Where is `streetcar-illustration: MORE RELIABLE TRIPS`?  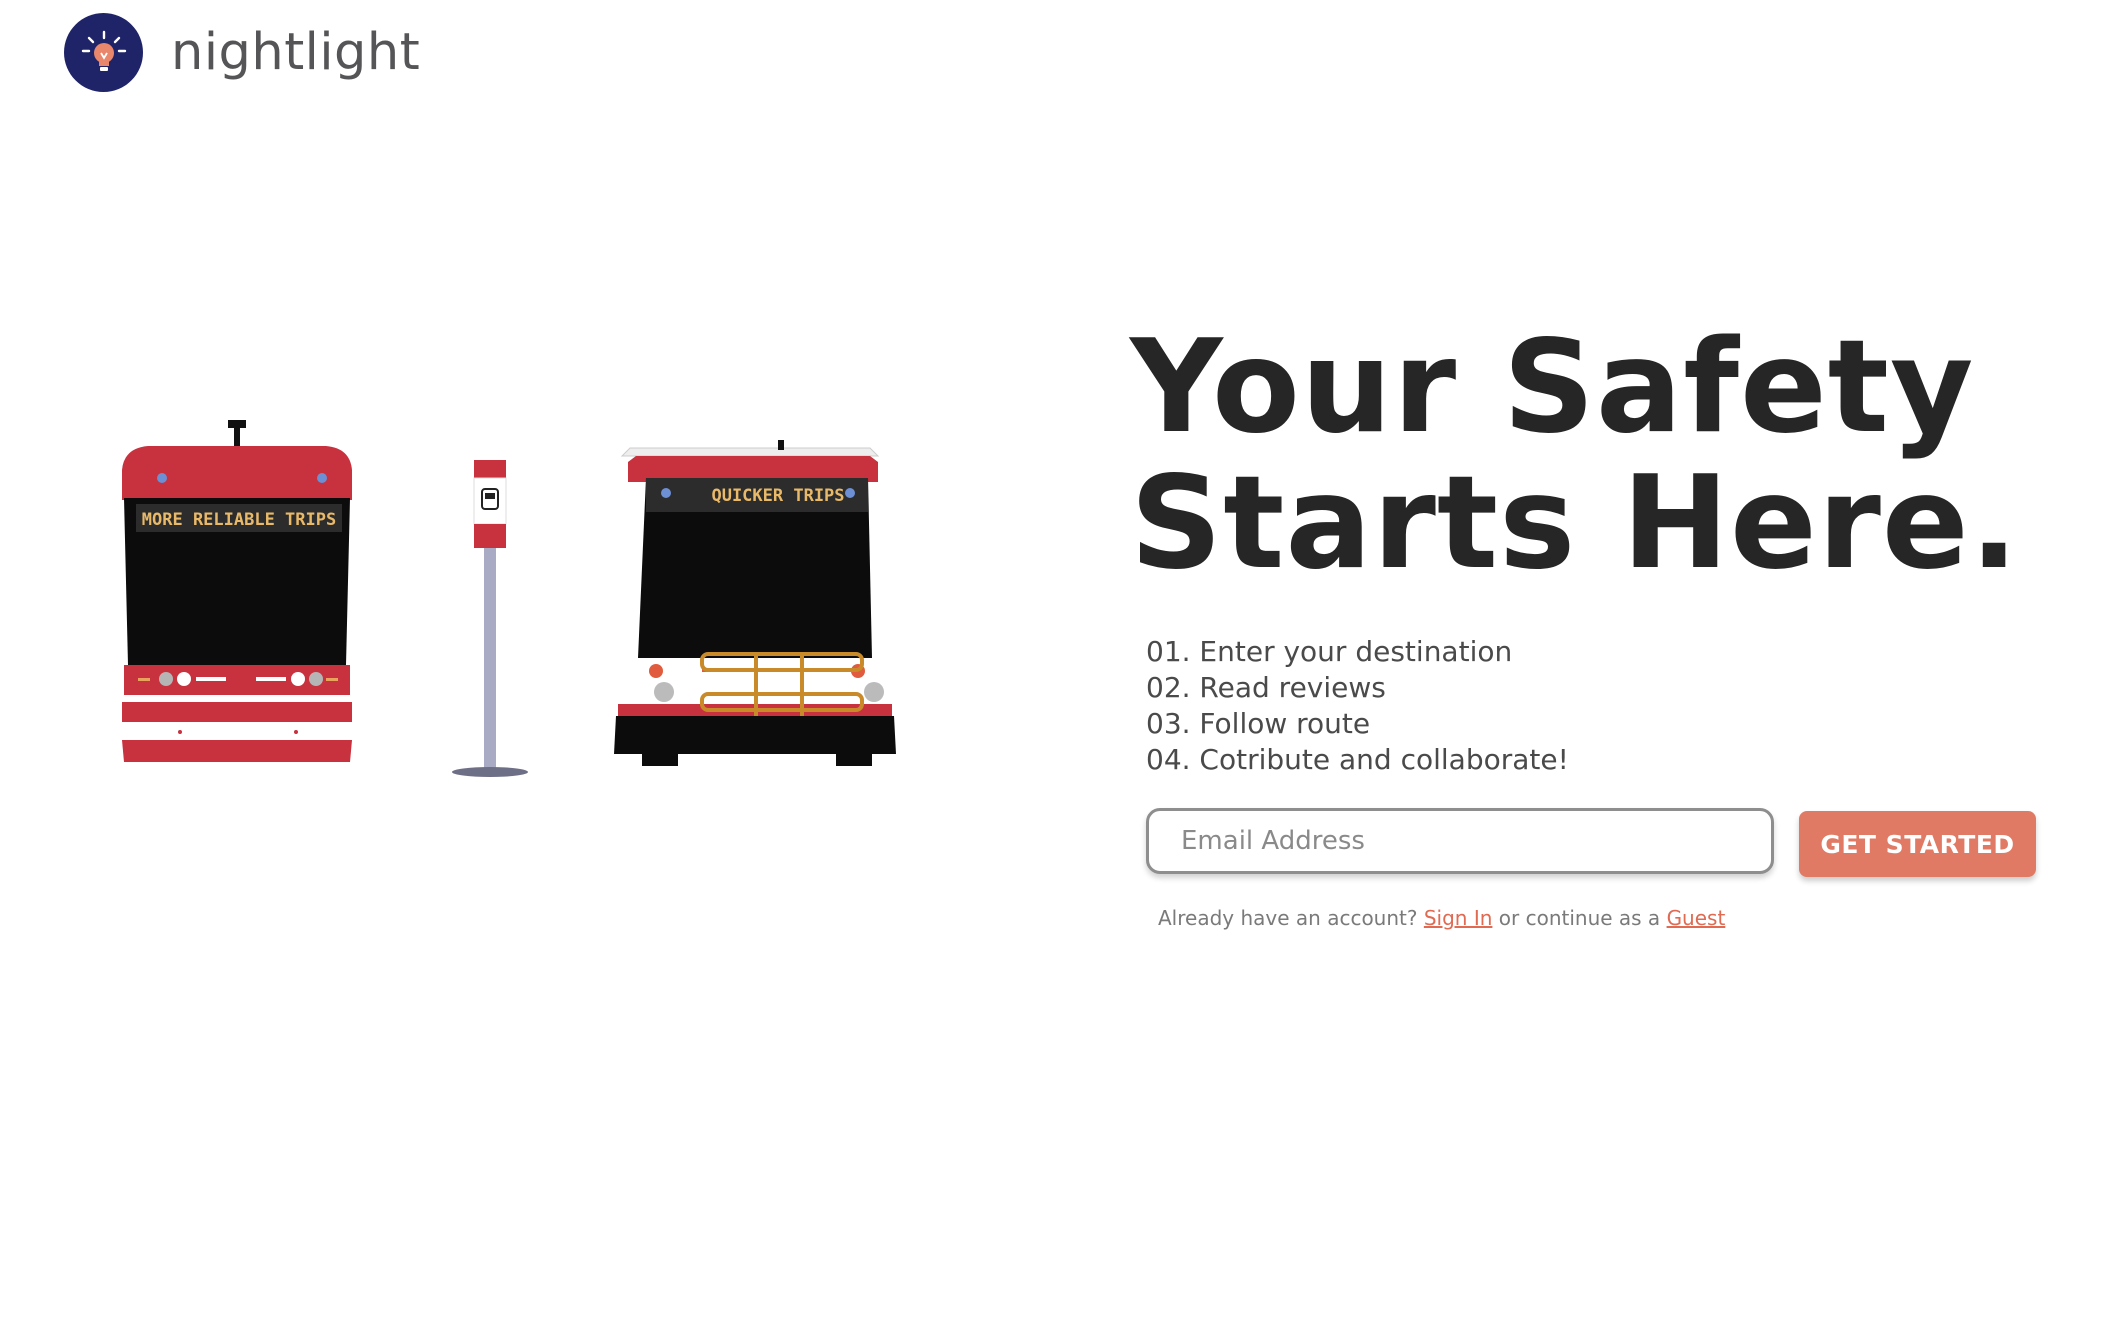 streetcar-illustration: MORE RELIABLE TRIPS is located at coordinates (237, 591).